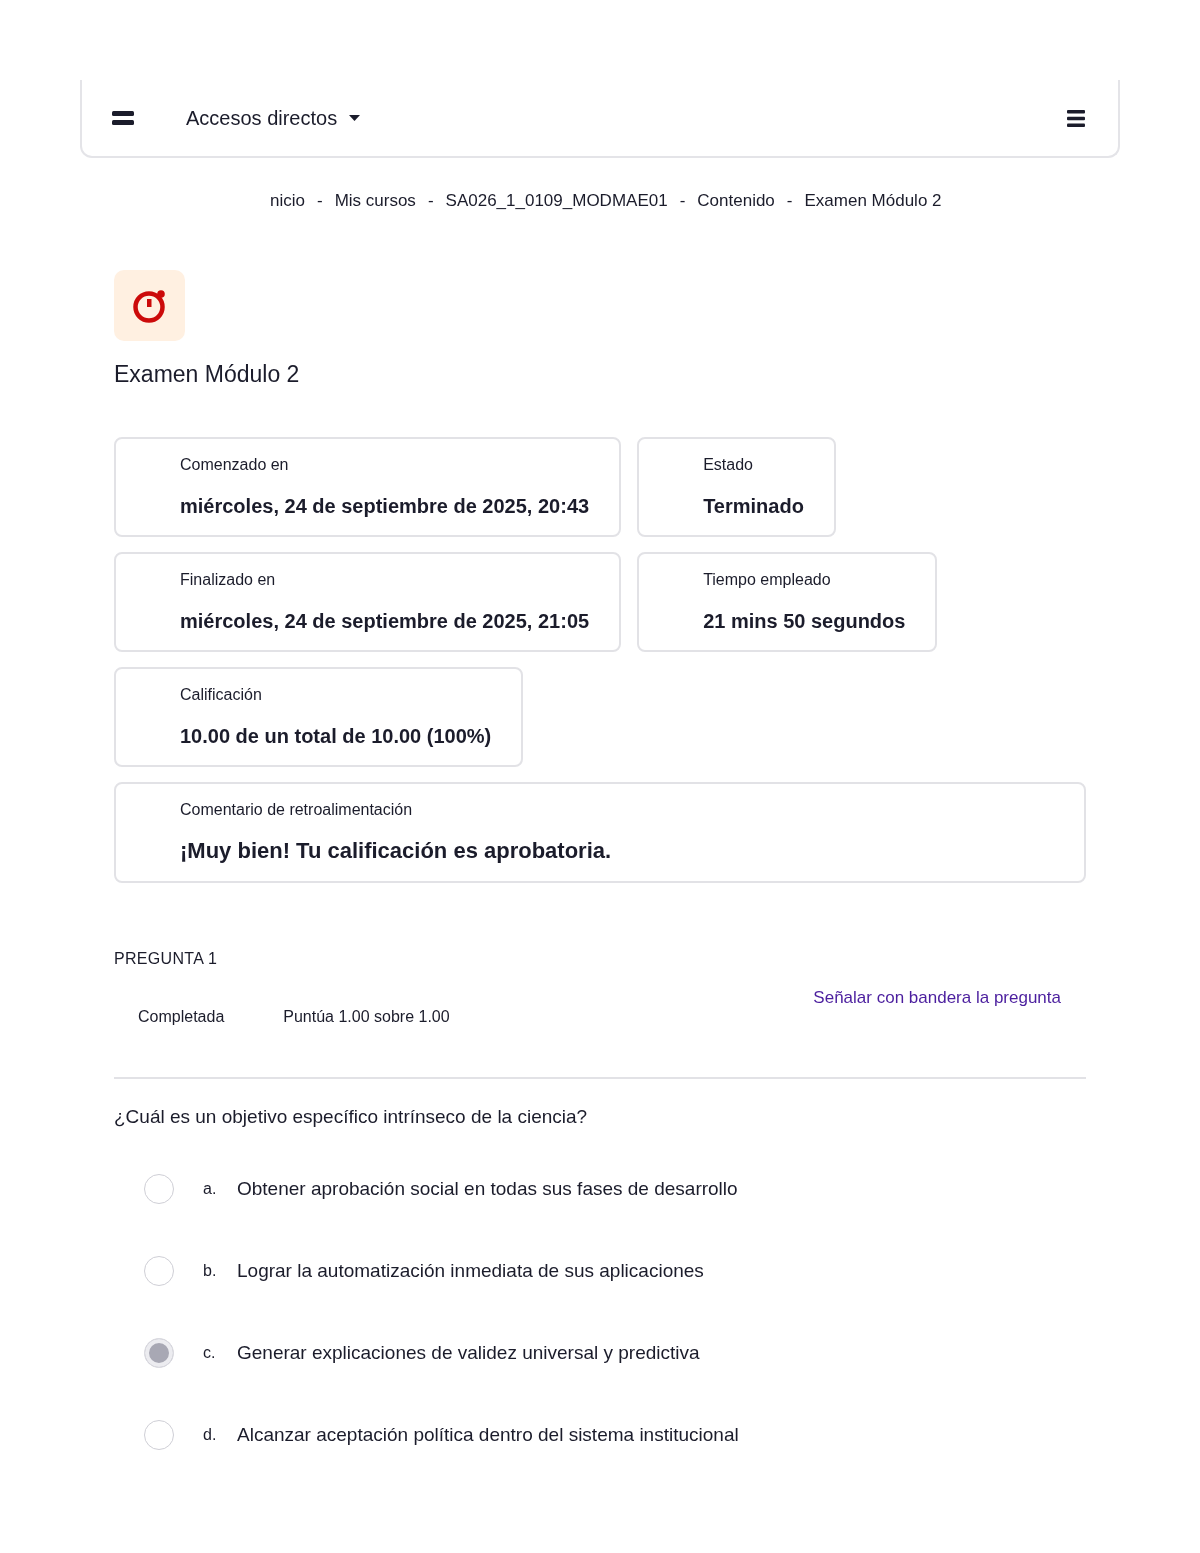  What do you see at coordinates (937, 998) in the screenshot?
I see `flag-question-link: Señalar con bandera la pregunta` at bounding box center [937, 998].